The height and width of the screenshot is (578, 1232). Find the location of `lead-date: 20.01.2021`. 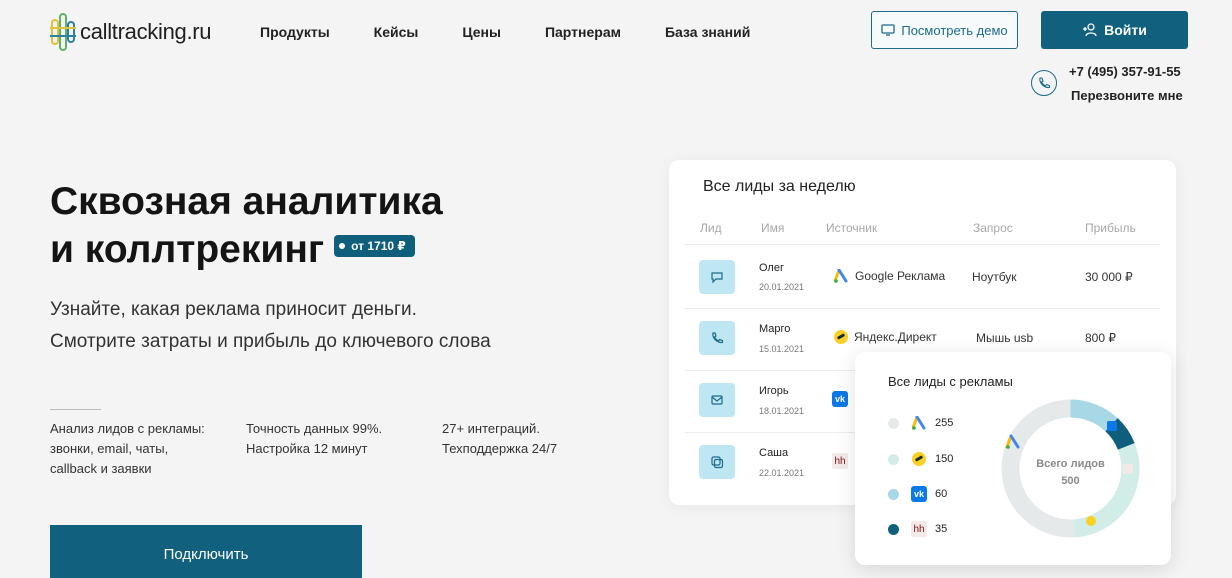

lead-date: 20.01.2021 is located at coordinates (782, 287).